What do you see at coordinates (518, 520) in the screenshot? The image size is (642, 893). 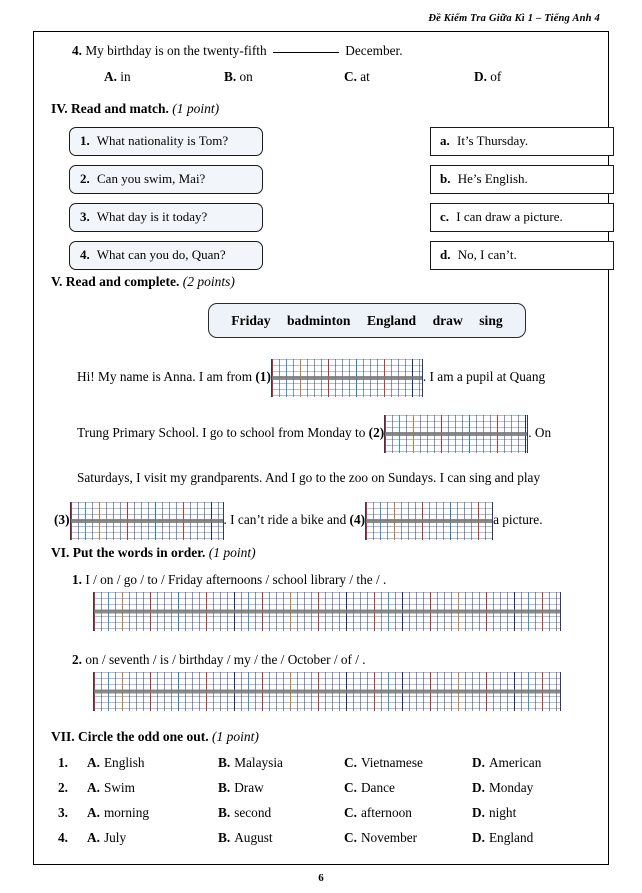 I see `passage-line-4-after: a picture.` at bounding box center [518, 520].